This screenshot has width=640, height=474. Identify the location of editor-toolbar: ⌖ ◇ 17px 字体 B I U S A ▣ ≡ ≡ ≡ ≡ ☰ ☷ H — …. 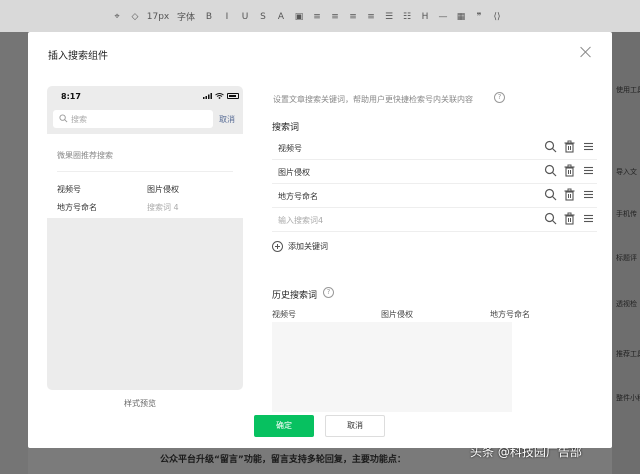
(320, 16).